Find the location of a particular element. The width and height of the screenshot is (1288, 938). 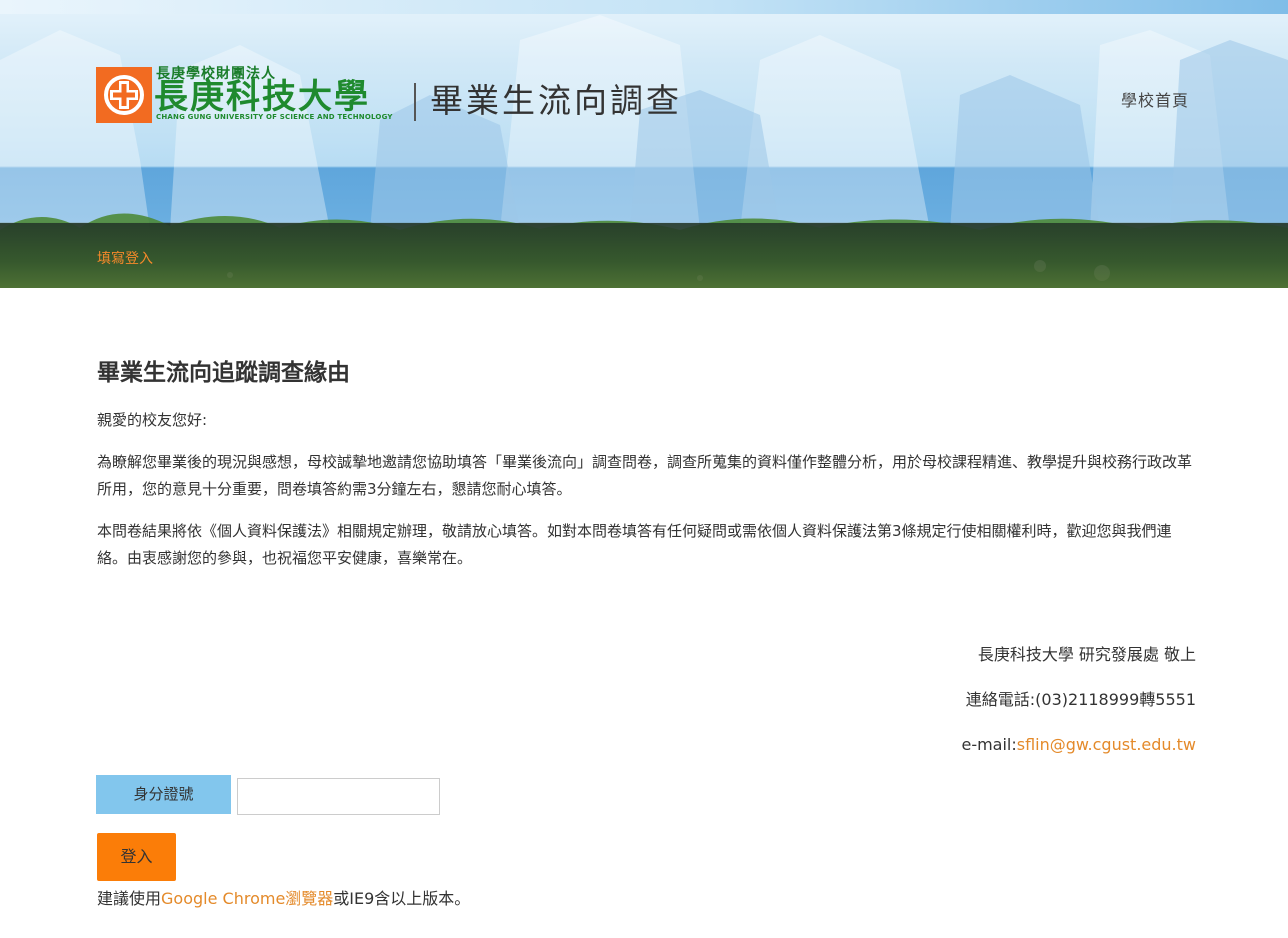

browser-note-suffix: 或IE9含以上版本。 is located at coordinates (402, 898).